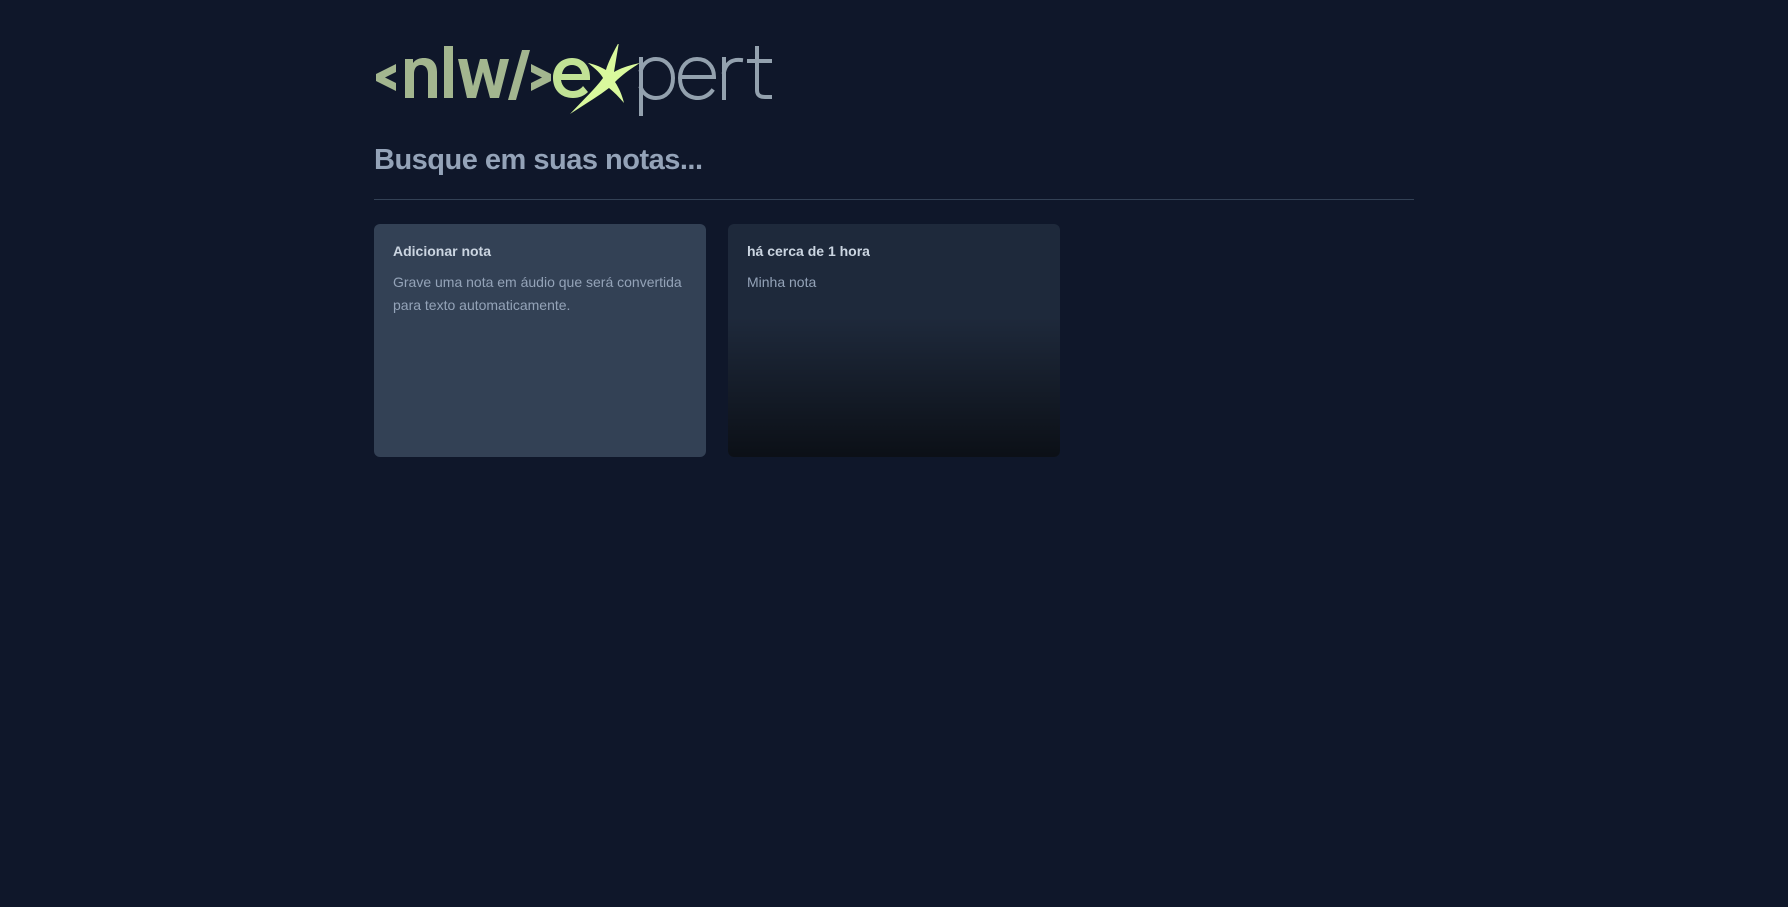 The image size is (1788, 907). Describe the element at coordinates (894, 387) in the screenshot. I see `note-fade-overlay` at that location.